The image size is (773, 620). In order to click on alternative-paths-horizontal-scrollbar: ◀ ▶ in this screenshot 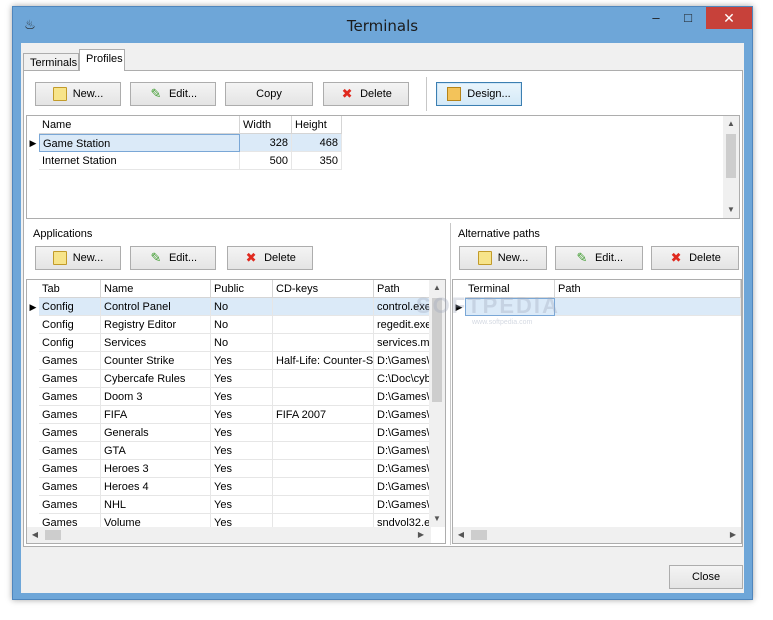, I will do `click(597, 535)`.